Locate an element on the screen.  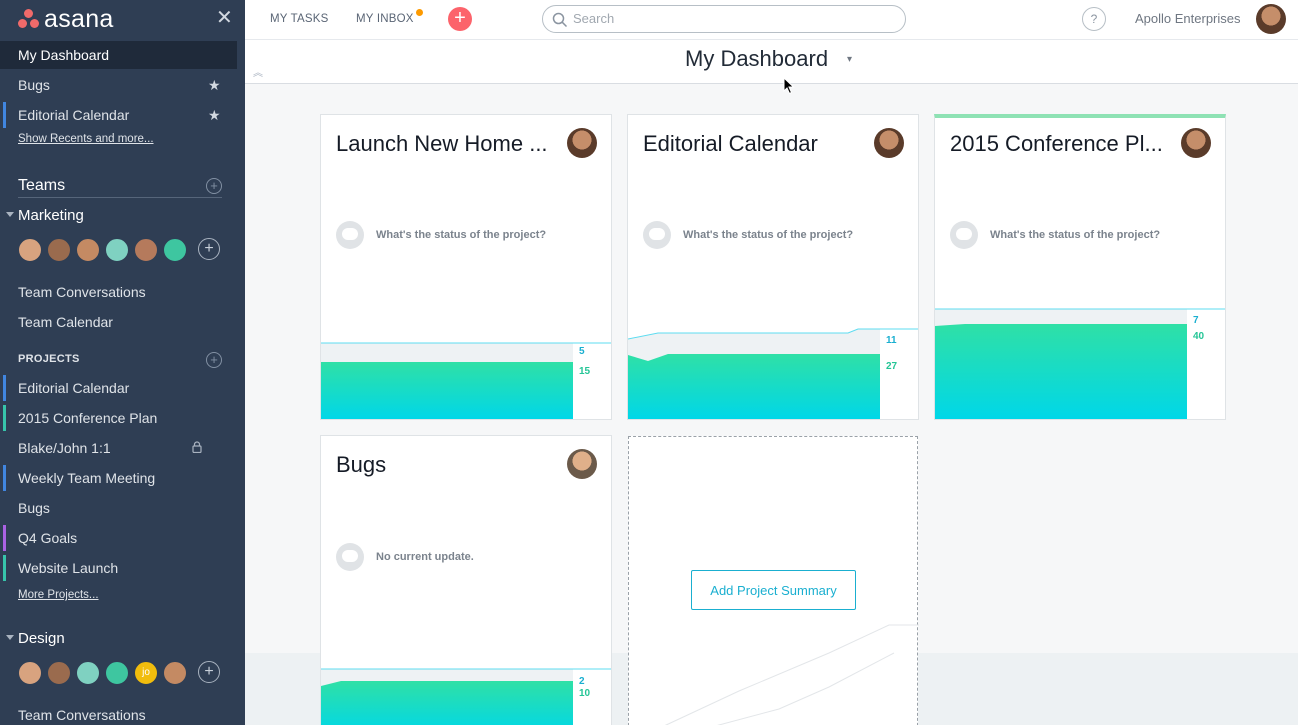
collapse-header-icon: ︽ is located at coordinates (258, 71).